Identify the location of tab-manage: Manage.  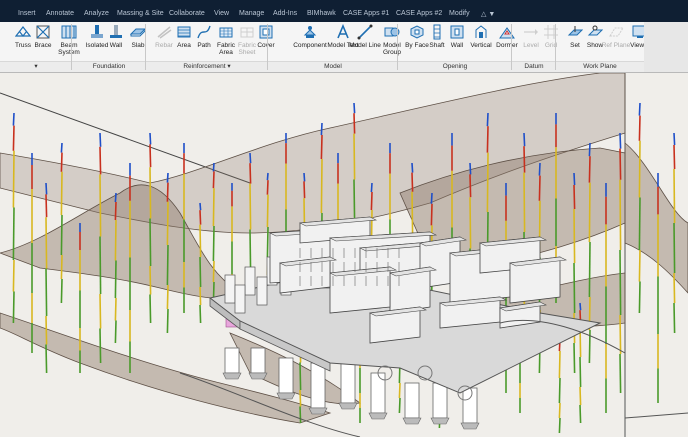
(251, 13).